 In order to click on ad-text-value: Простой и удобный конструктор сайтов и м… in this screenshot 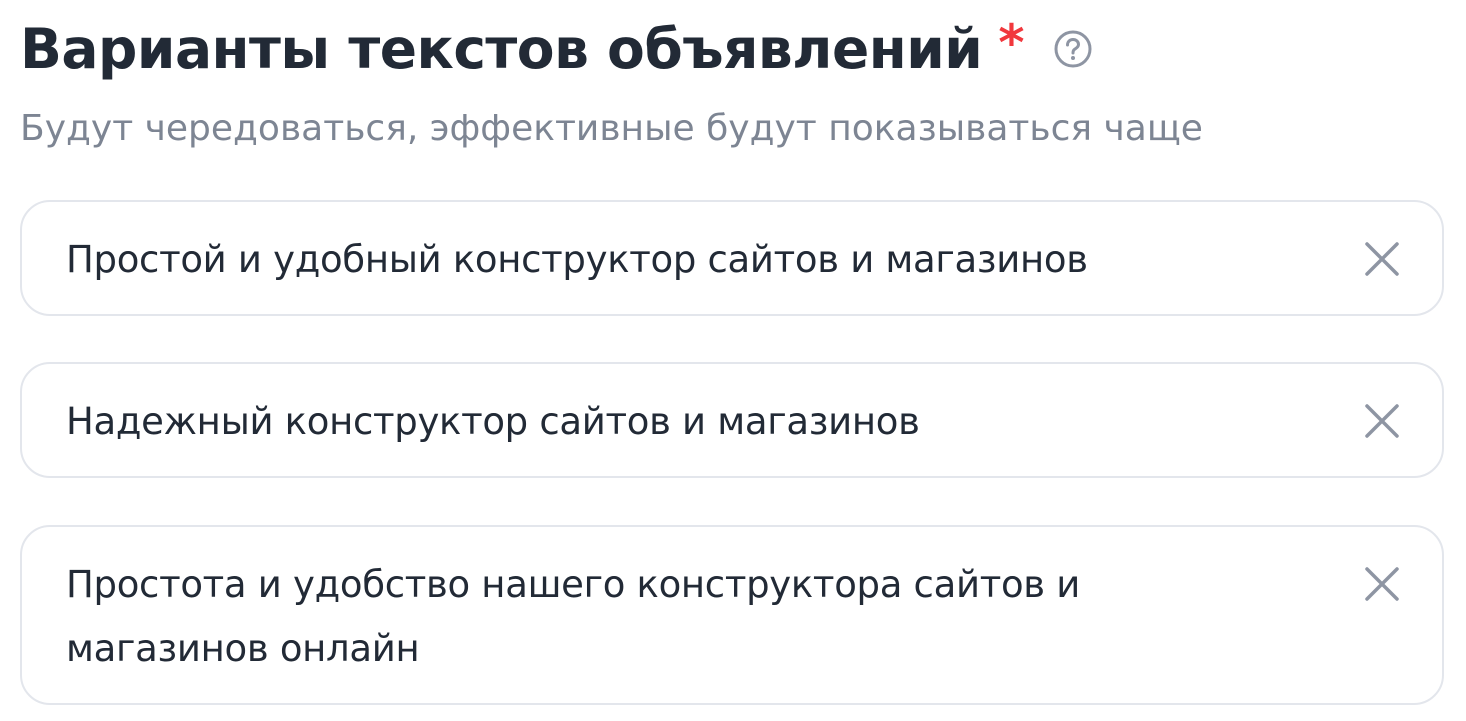, I will do `click(674, 260)`.